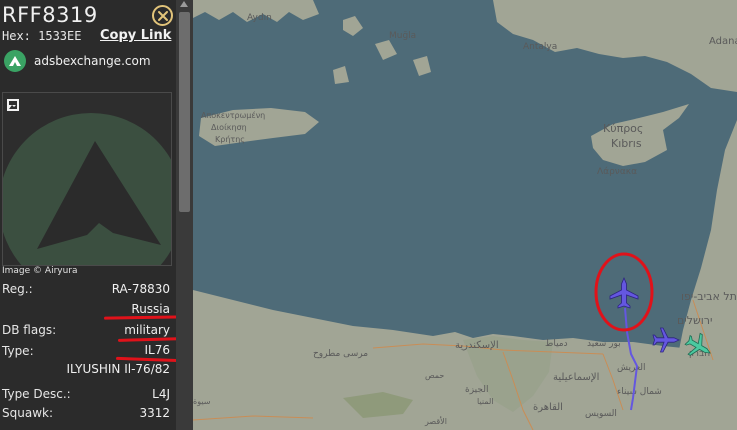 The height and width of the screenshot is (430, 737). Describe the element at coordinates (259, 18) in the screenshot. I see `label-aydin: Aydın` at that location.